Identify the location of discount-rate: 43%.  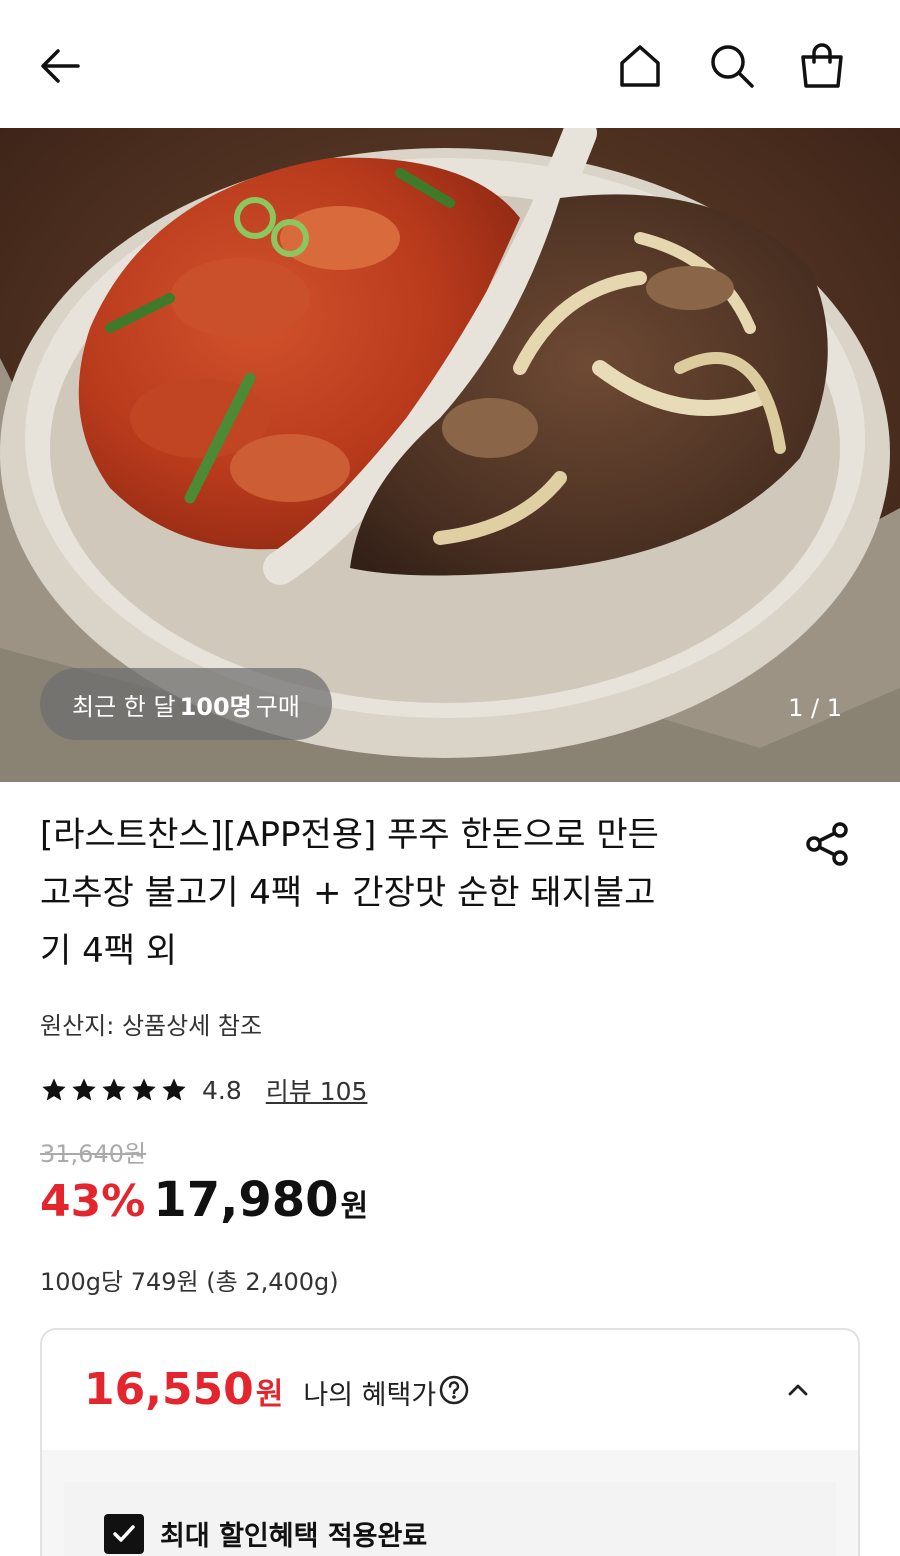
(93, 1201).